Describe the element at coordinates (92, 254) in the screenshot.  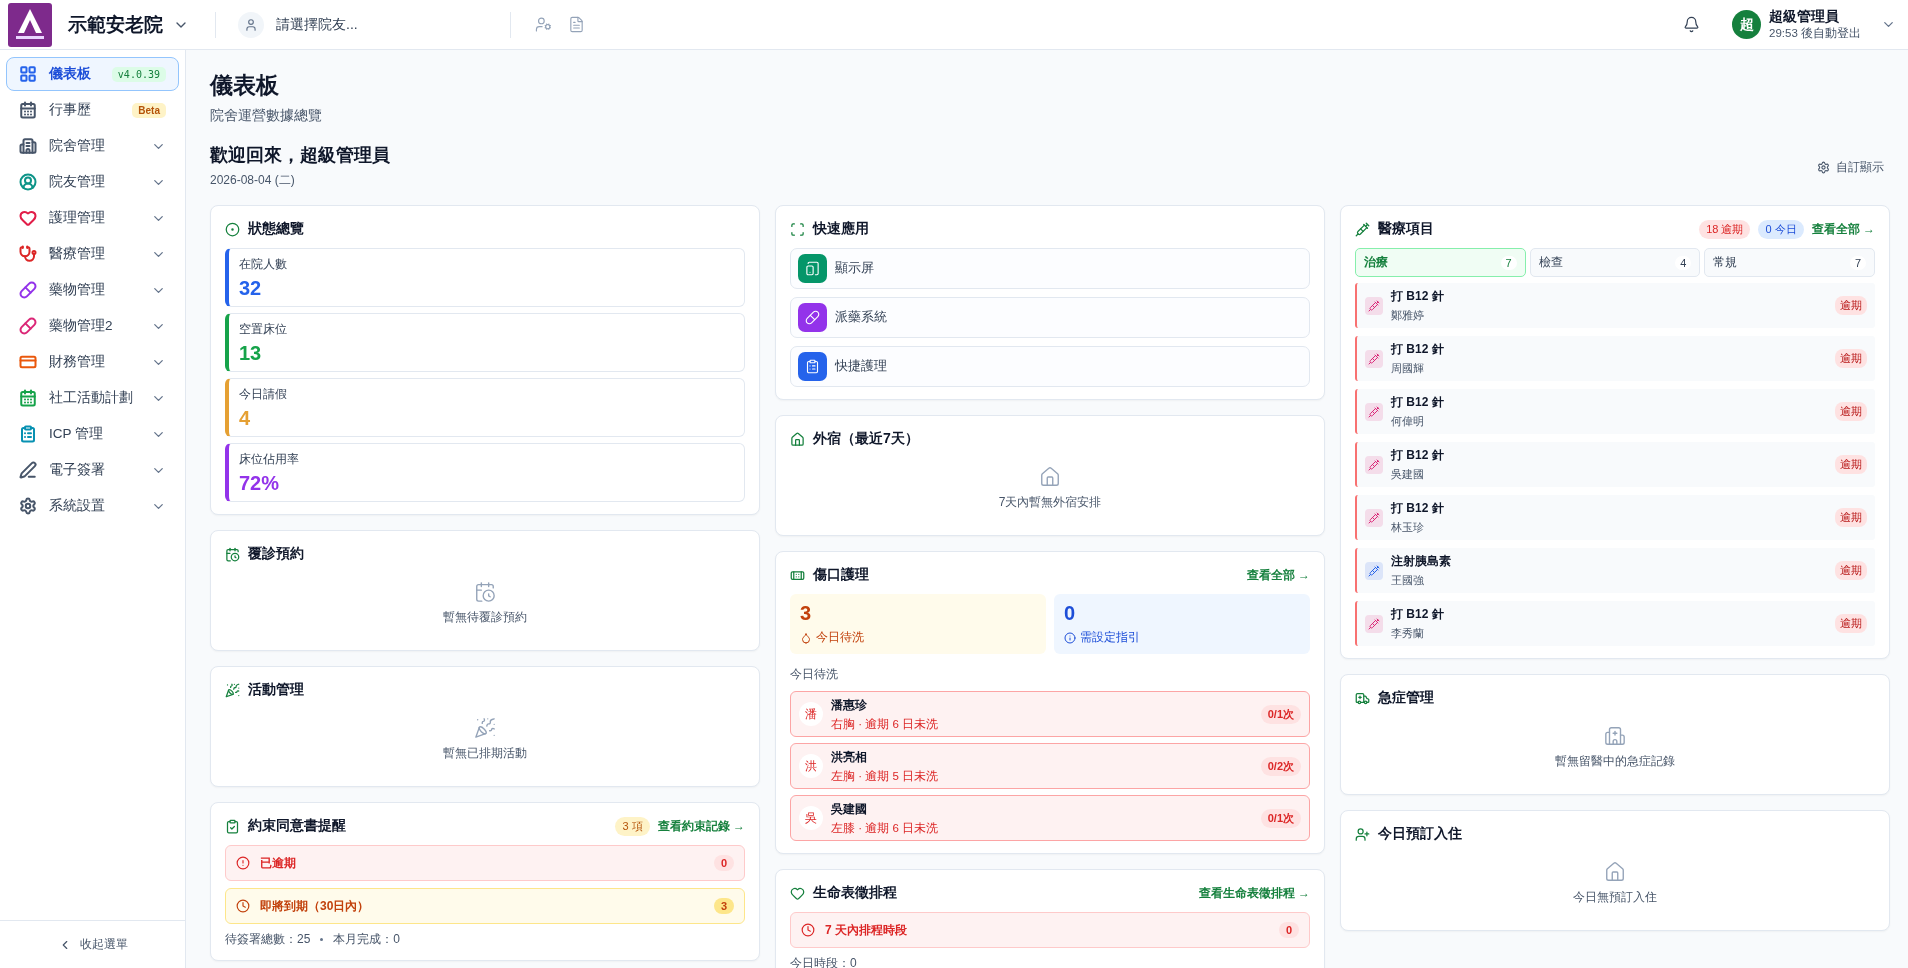
I see `sidebar-item: 醫療管理` at that location.